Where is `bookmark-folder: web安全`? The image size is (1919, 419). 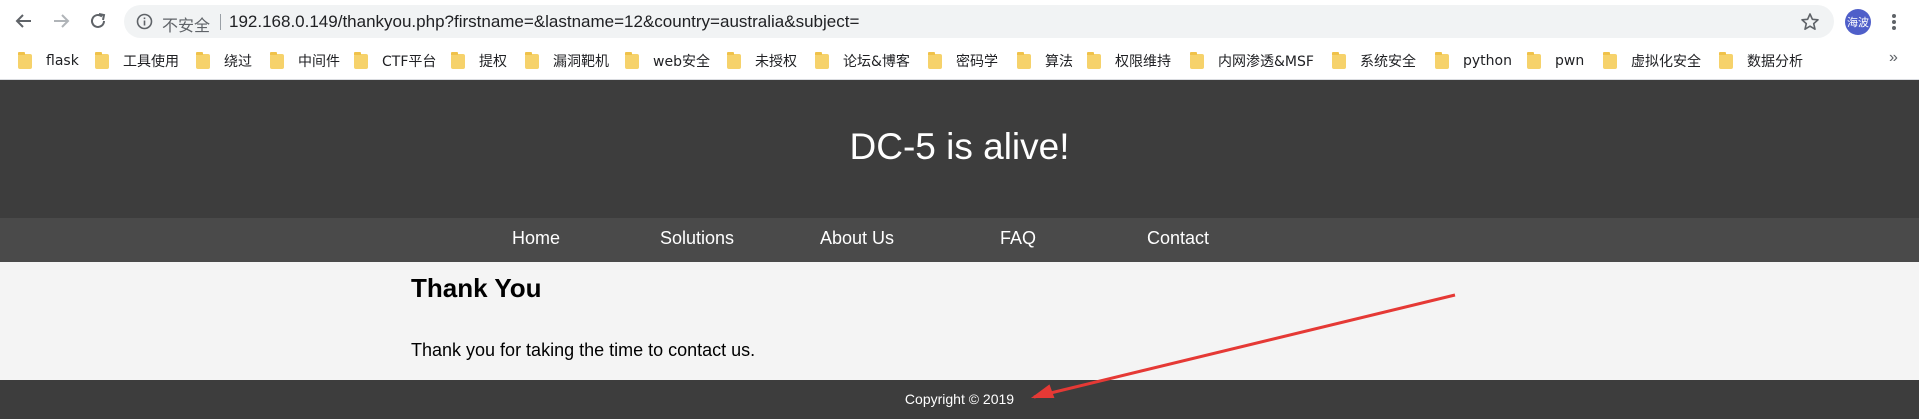 bookmark-folder: web安全 is located at coordinates (667, 61).